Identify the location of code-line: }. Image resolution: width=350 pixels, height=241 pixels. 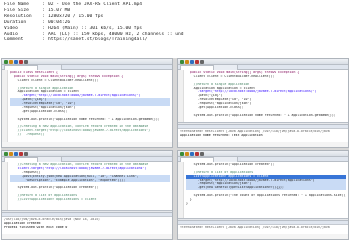
(187, 203).